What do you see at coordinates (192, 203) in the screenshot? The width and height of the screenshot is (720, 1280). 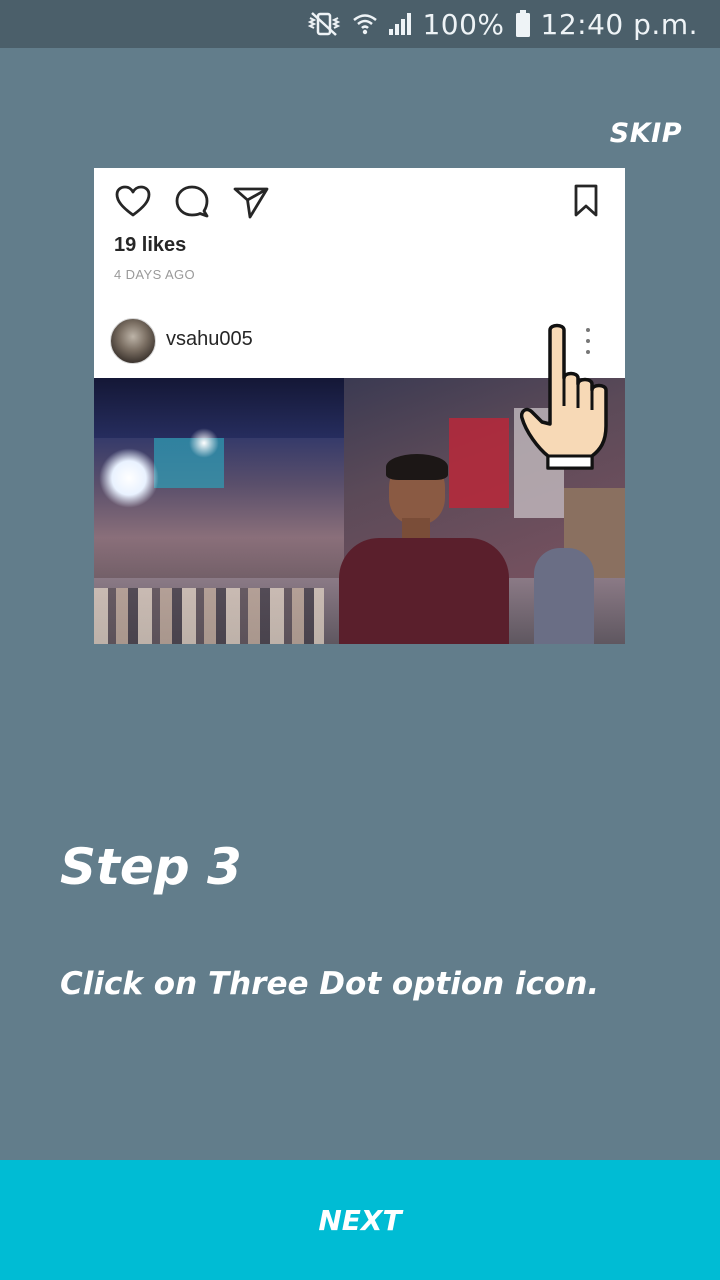 I see `comment-icon` at bounding box center [192, 203].